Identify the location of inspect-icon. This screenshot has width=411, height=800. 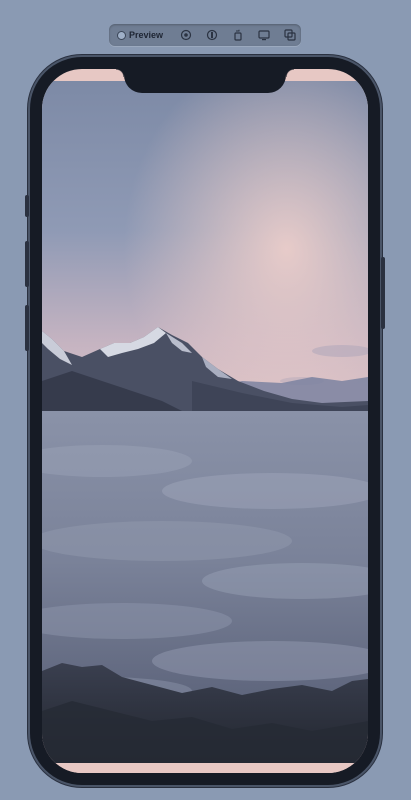
(212, 35).